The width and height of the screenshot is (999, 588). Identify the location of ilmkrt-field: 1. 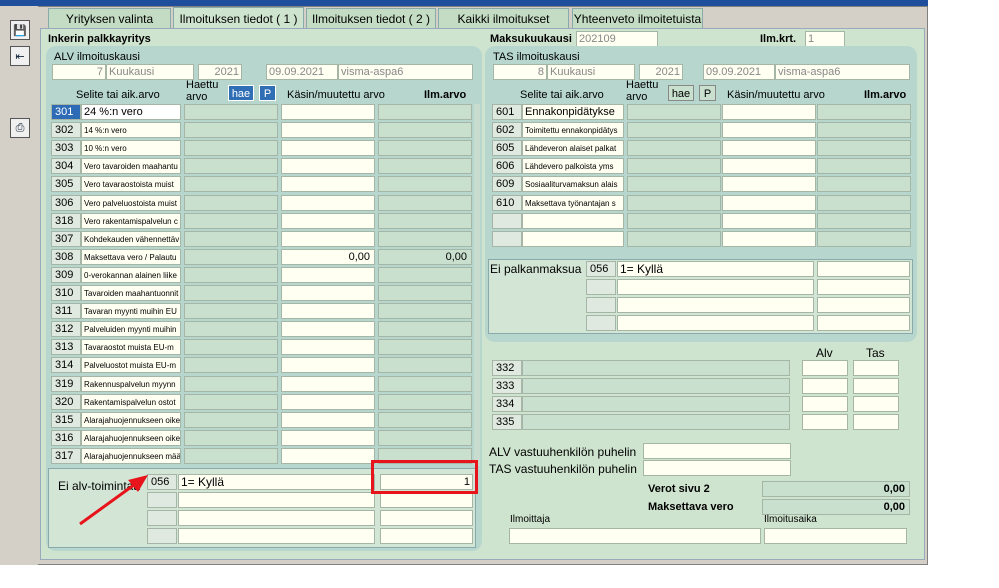
(825, 39).